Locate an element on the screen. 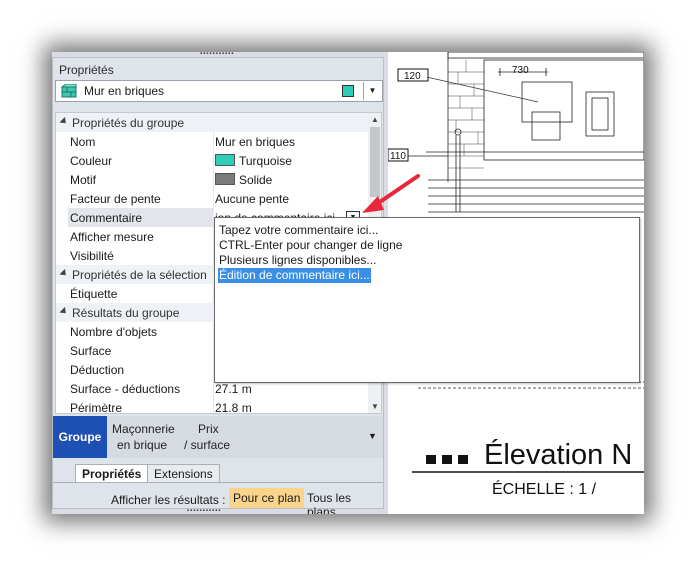  property-row: Facteur de pente Aucune pente is located at coordinates (212, 198).